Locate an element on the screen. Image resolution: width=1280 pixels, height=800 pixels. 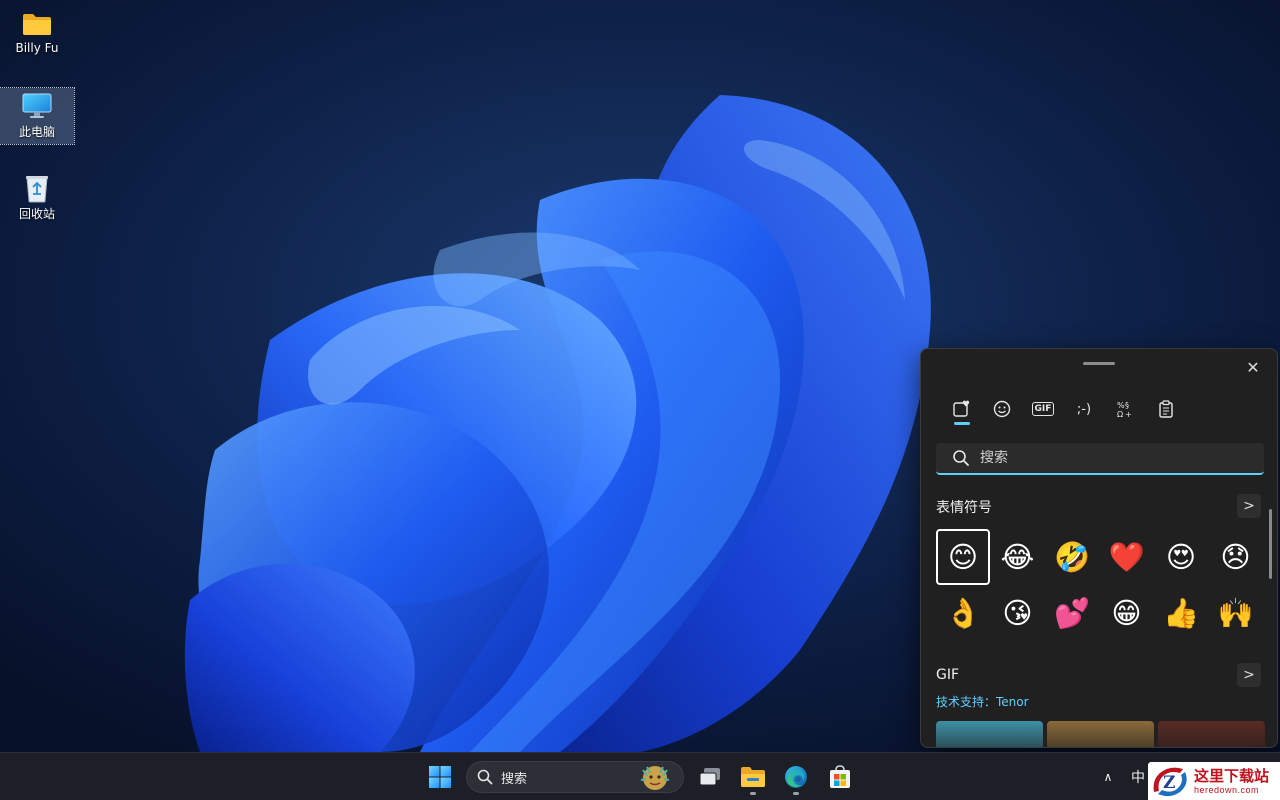
emoji-cell: ❤️ is located at coordinates (1127, 557).